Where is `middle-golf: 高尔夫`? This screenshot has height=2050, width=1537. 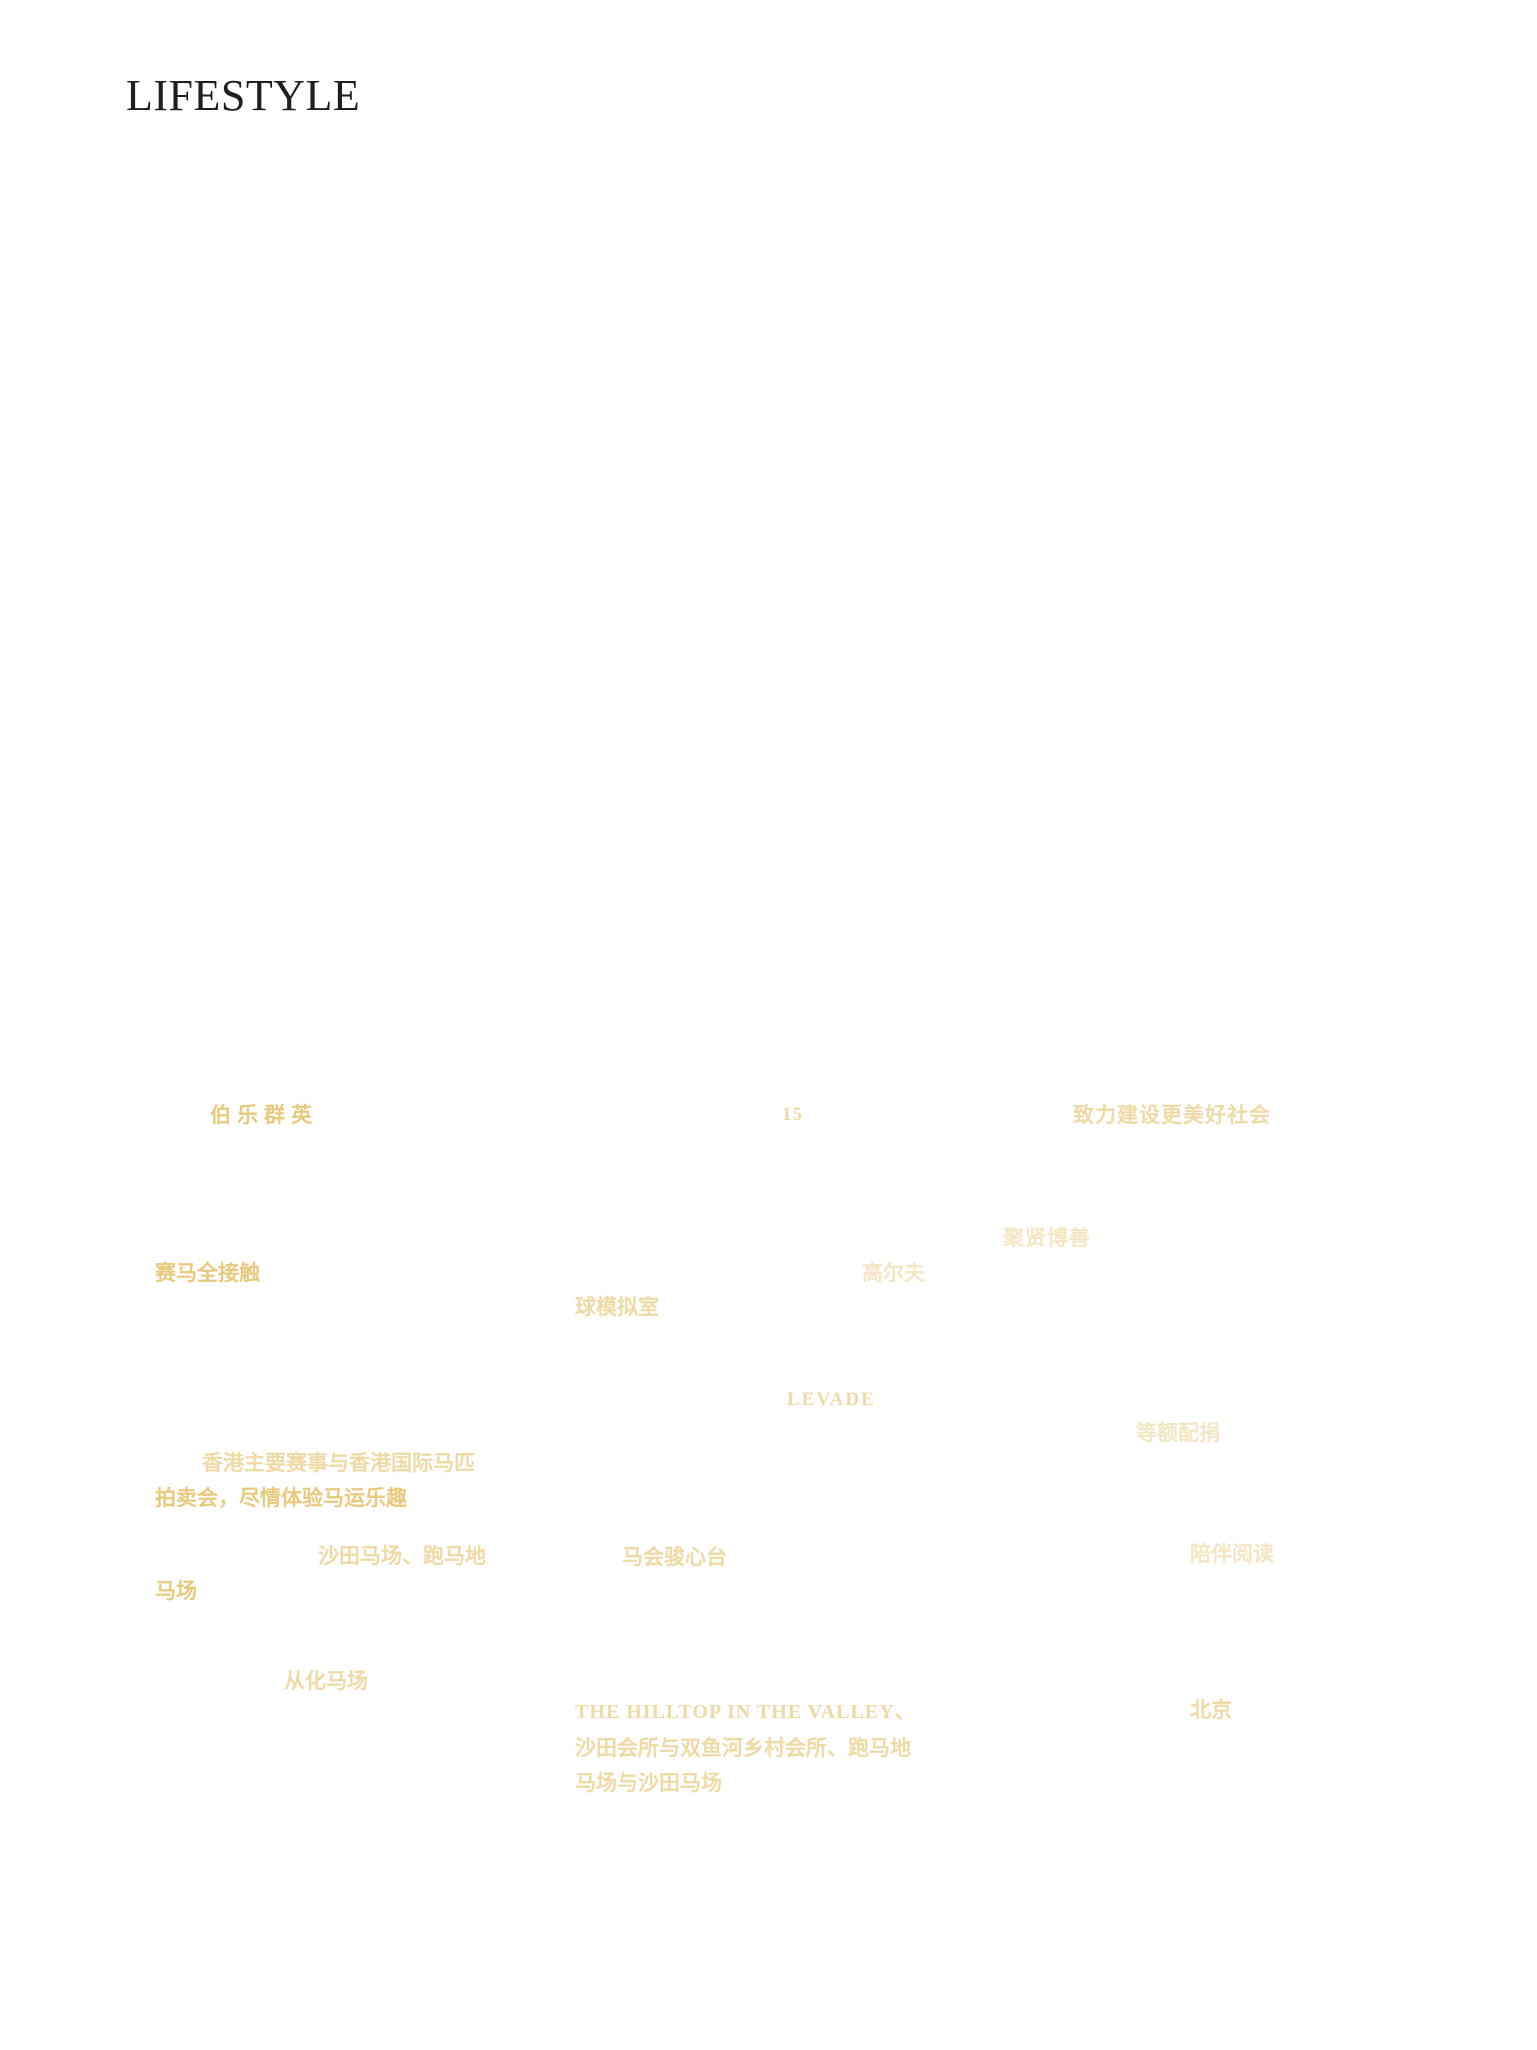 middle-golf: 高尔夫 is located at coordinates (893, 1272).